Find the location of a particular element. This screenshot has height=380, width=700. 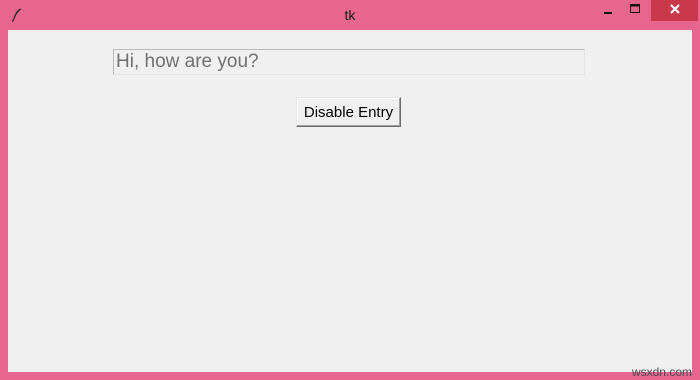

close-button is located at coordinates (674, 10).